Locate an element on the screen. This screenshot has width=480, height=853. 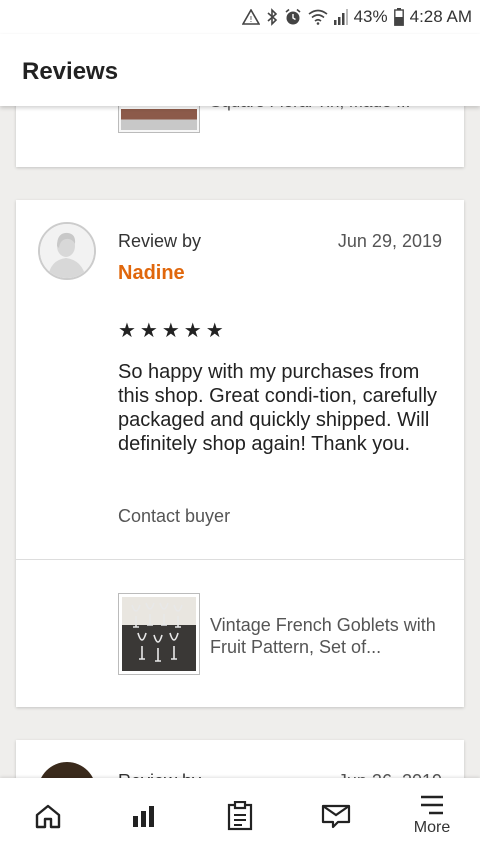
nav-messages is located at coordinates (336, 815).